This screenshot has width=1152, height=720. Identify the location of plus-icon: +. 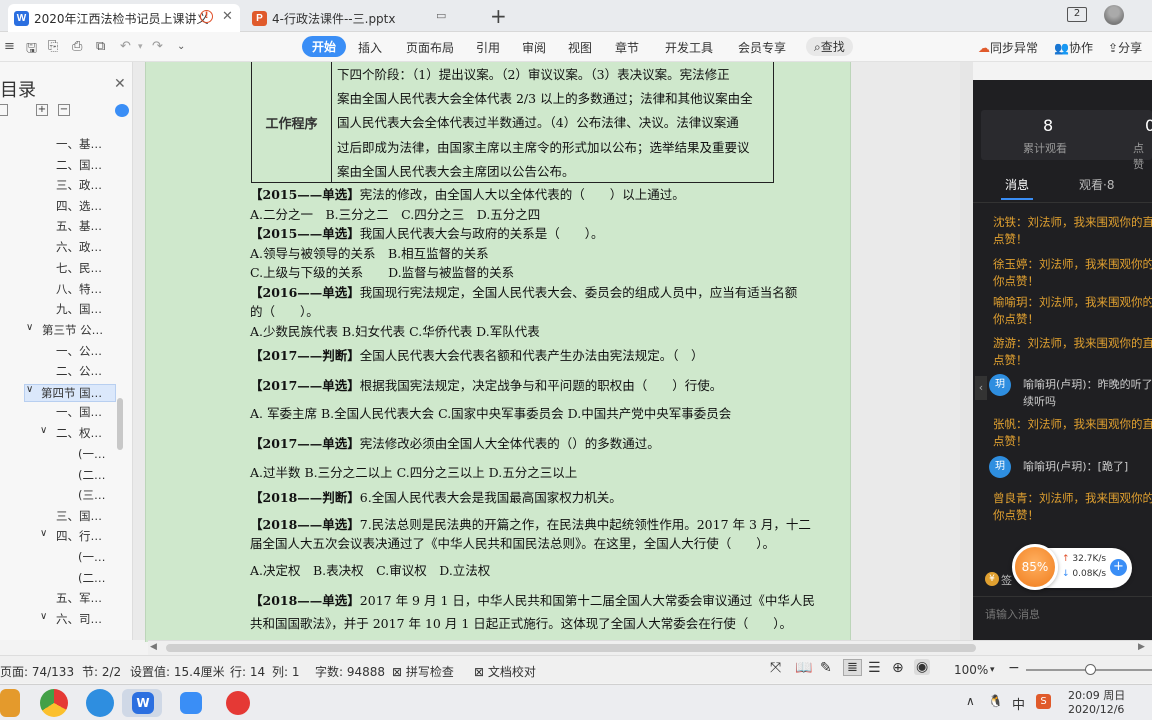
(1118, 567).